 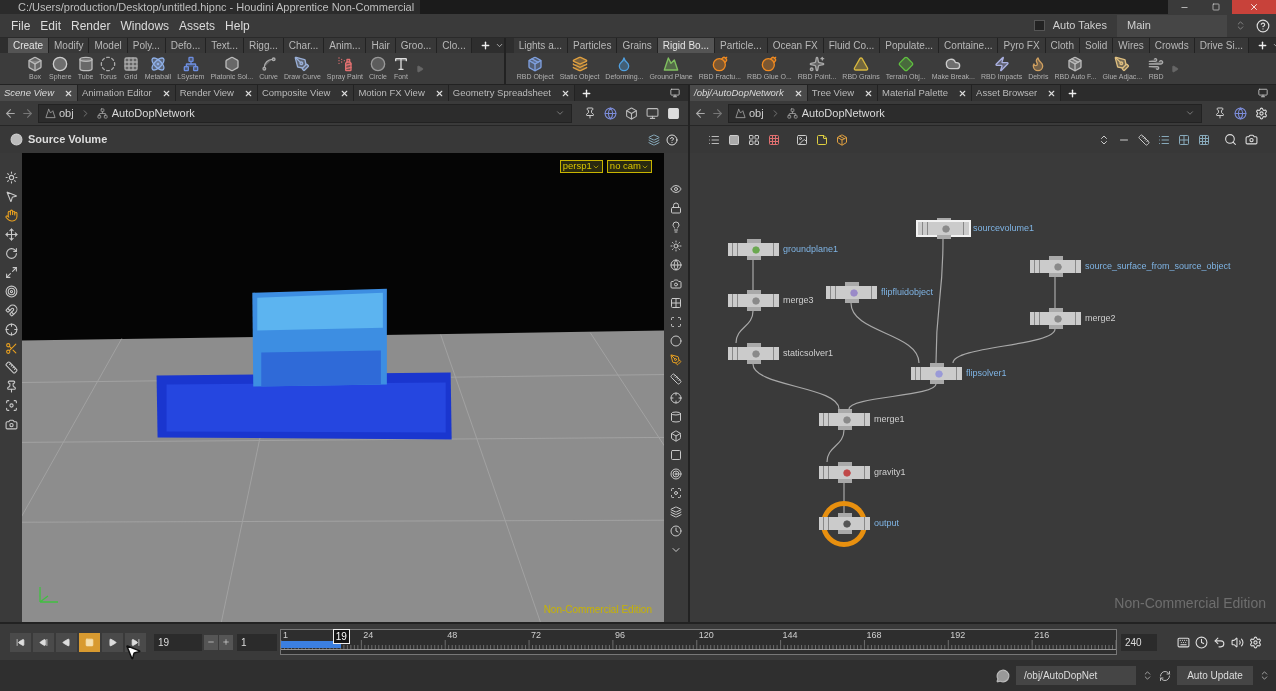 What do you see at coordinates (1131, 45) in the screenshot?
I see `shelf-tab: Wires` at bounding box center [1131, 45].